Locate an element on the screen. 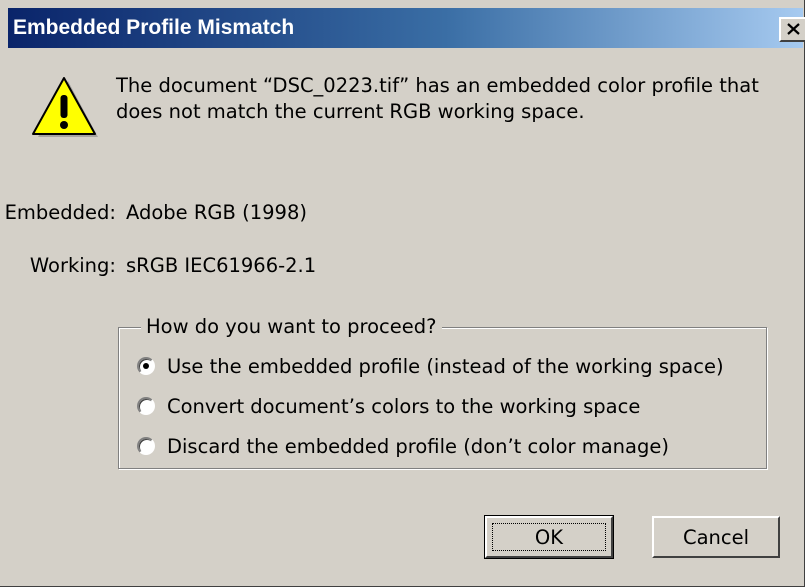  title-bar: Embedded Profile Mismatch is located at coordinates (406, 28).